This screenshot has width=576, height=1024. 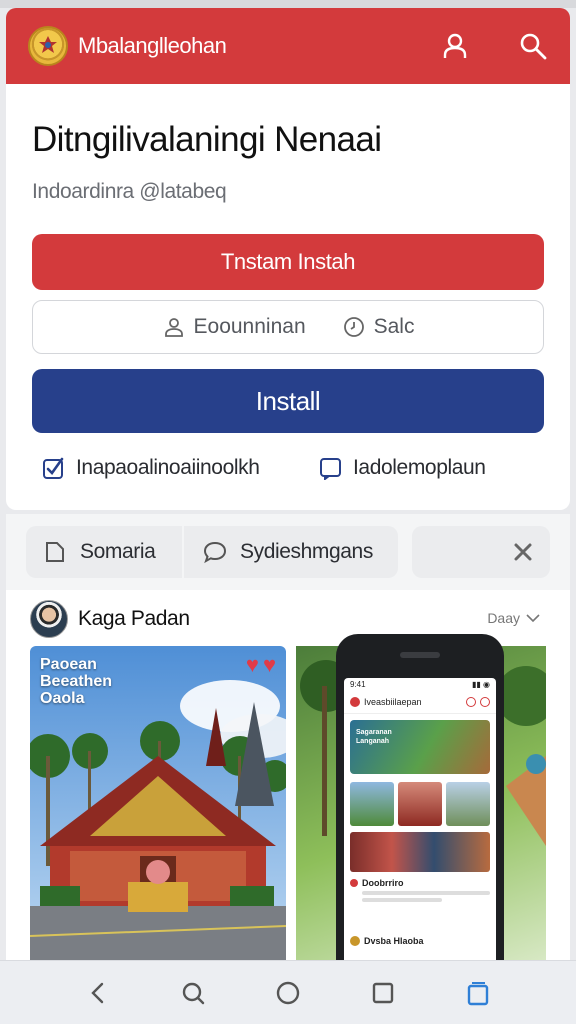 I want to click on post-header: Kaga Padan, so click(x=110, y=619).